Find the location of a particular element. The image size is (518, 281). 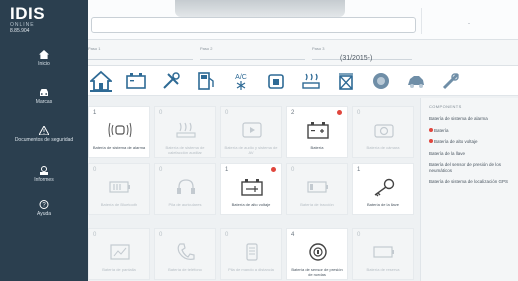

tile-remote: 0 Pila de mando a distancia is located at coordinates (251, 254).